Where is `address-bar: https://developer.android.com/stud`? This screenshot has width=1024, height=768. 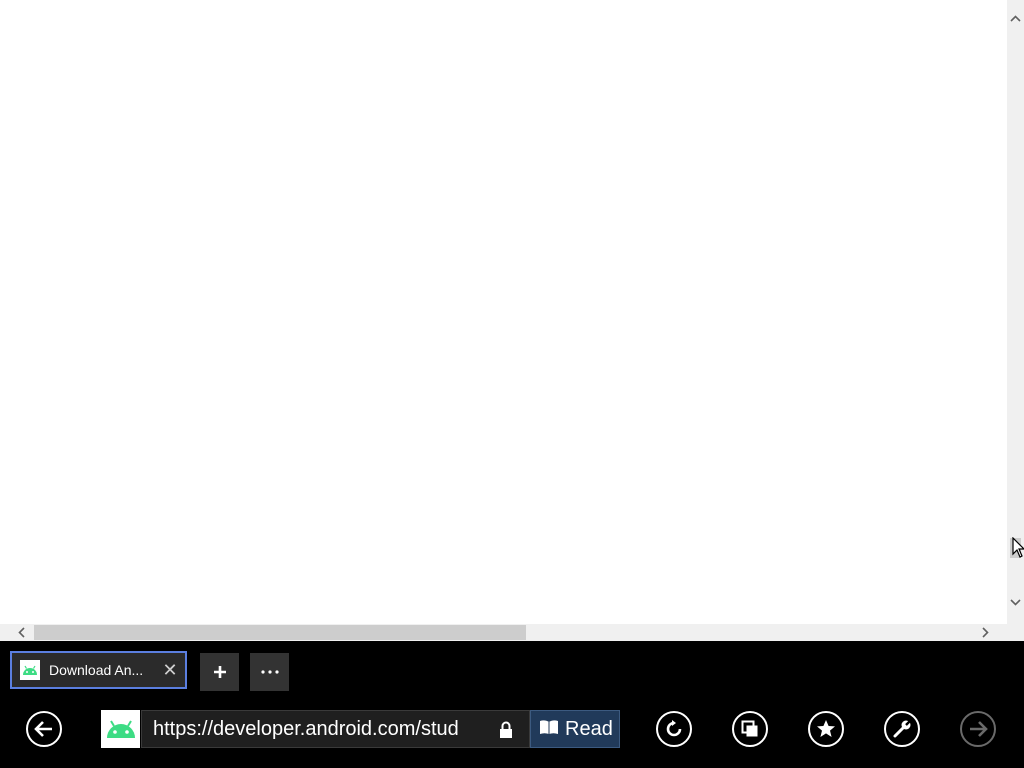 address-bar: https://developer.android.com/stud is located at coordinates (335, 729).